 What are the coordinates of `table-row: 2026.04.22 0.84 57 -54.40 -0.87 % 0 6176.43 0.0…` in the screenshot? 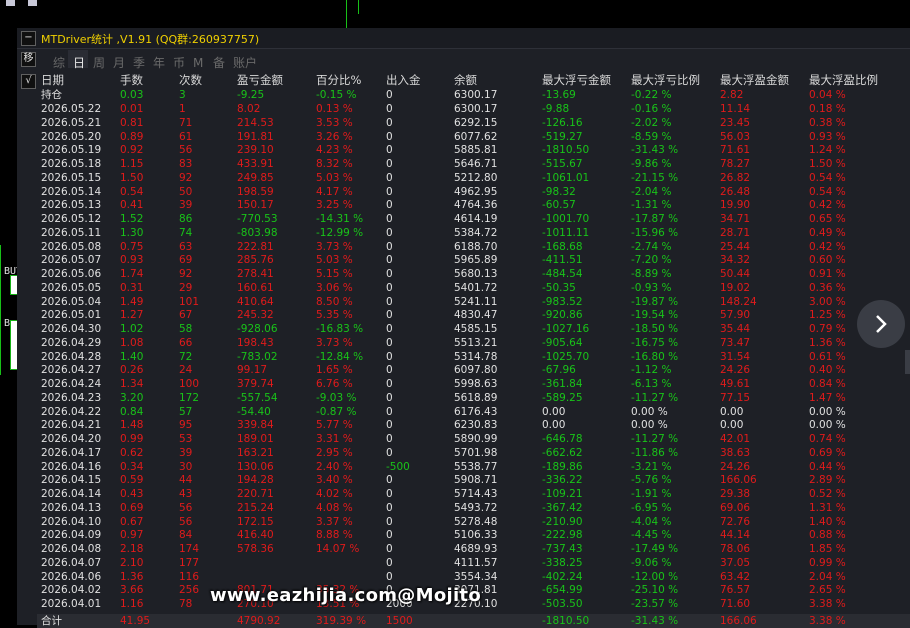 It's located at (473, 412).